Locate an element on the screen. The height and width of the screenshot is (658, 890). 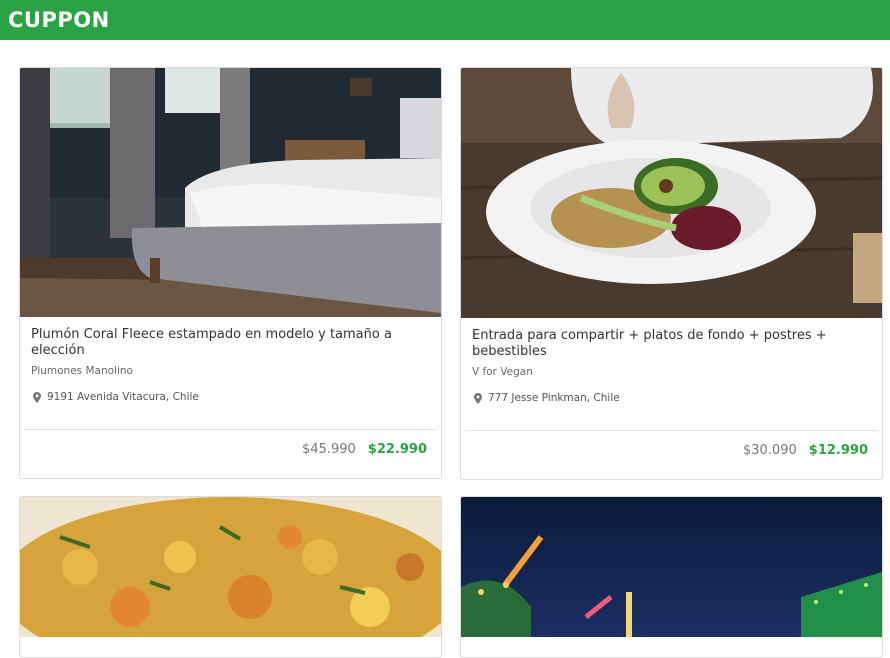
original-price: $45.990 is located at coordinates (329, 449).